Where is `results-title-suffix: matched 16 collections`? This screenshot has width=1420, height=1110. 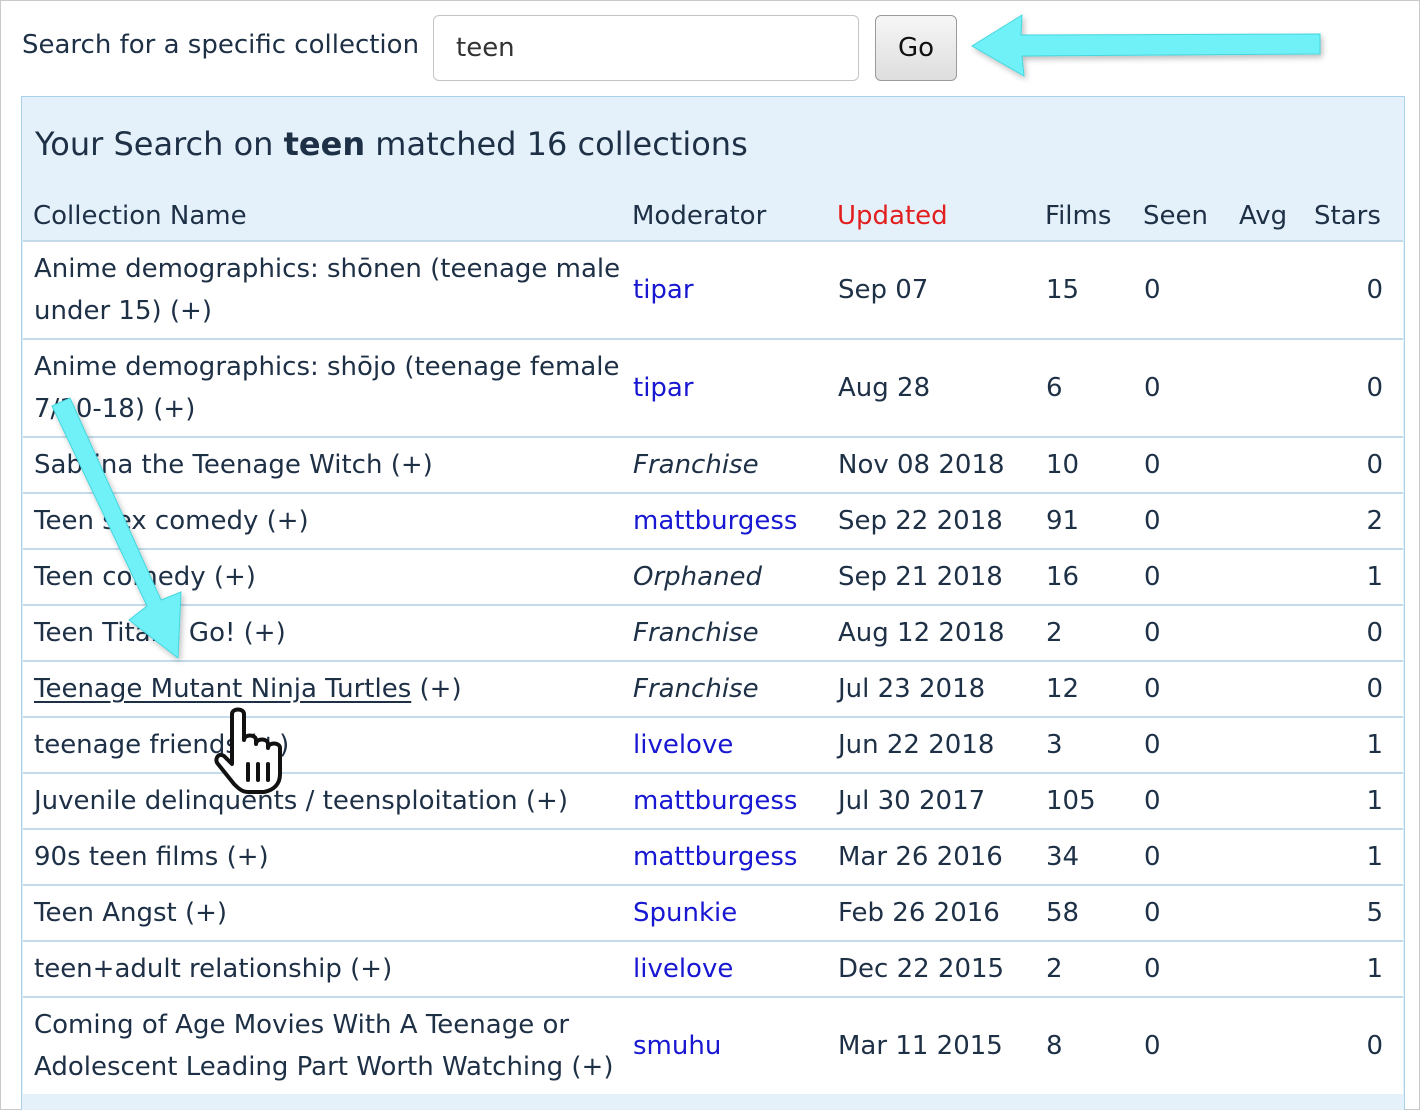
results-title-suffix: matched 16 collections is located at coordinates (556, 144).